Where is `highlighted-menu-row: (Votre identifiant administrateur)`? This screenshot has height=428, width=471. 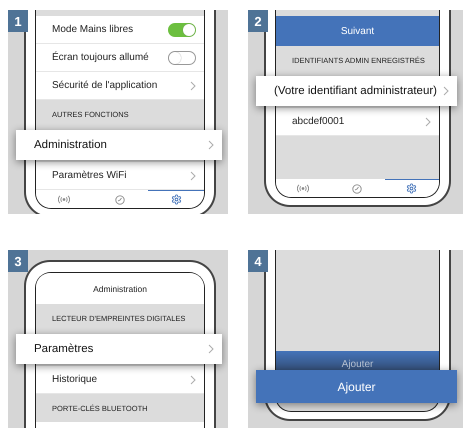 highlighted-menu-row: (Votre identifiant administrateur) is located at coordinates (356, 91).